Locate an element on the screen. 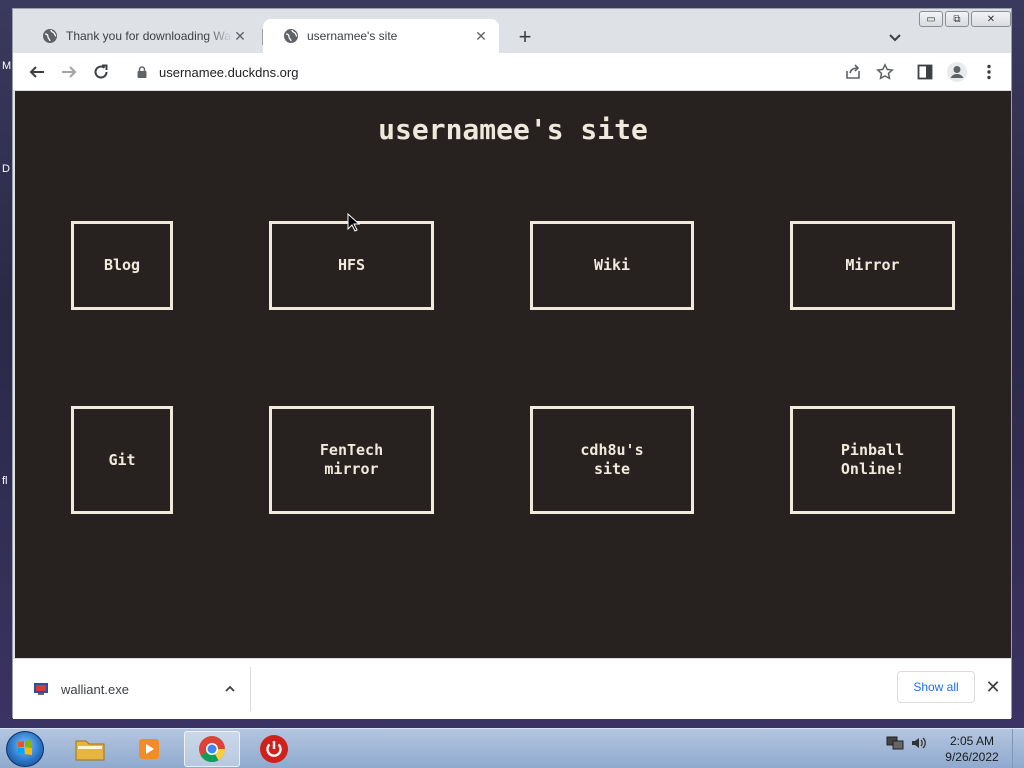  address-bar: usernamee.duckdns.org is located at coordinates (515, 72).